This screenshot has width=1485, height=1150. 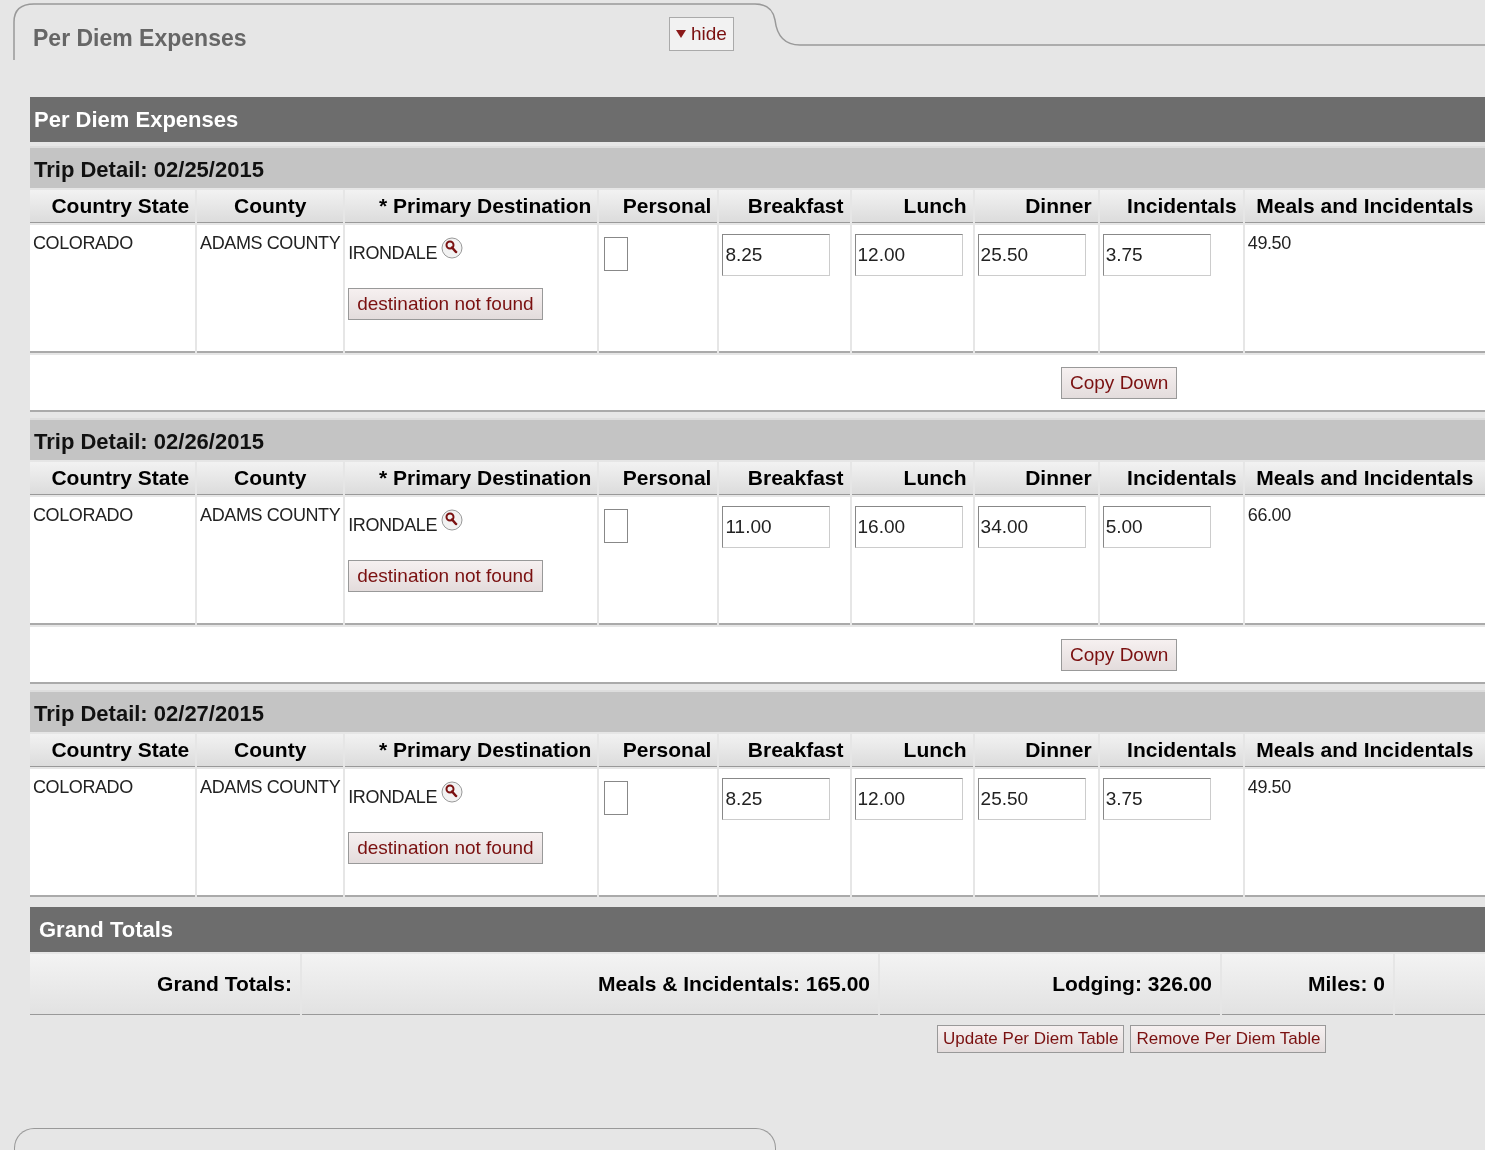 I want to click on miles-total: Miles: 0, so click(x=1307, y=984).